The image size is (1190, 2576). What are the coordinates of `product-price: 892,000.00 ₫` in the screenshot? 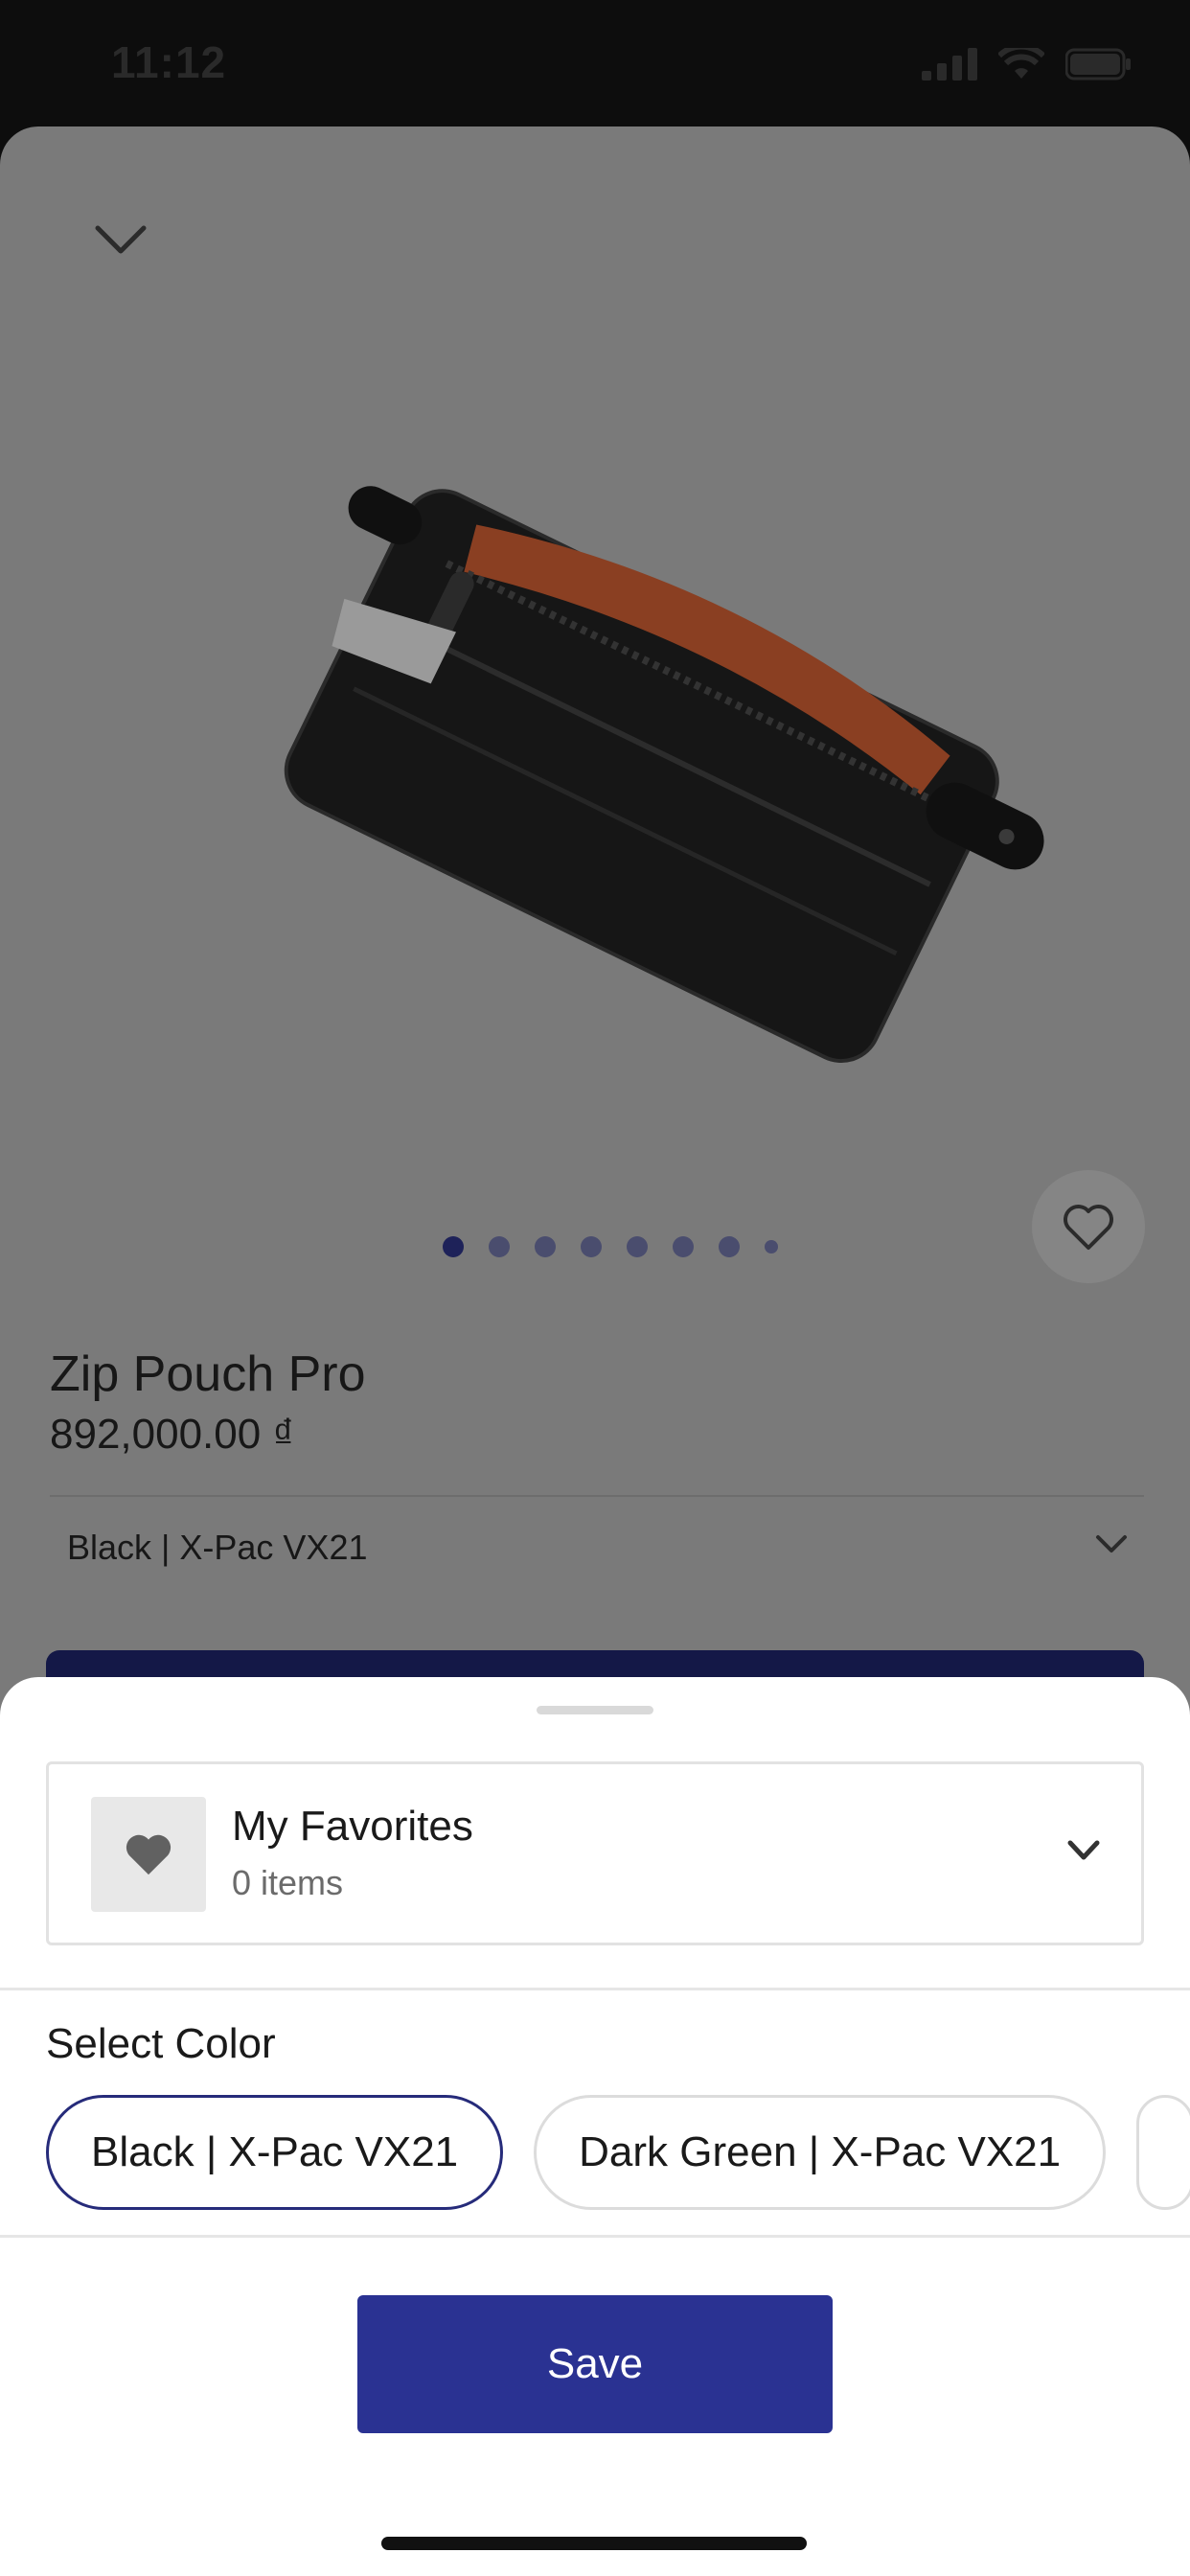 It's located at (172, 1434).